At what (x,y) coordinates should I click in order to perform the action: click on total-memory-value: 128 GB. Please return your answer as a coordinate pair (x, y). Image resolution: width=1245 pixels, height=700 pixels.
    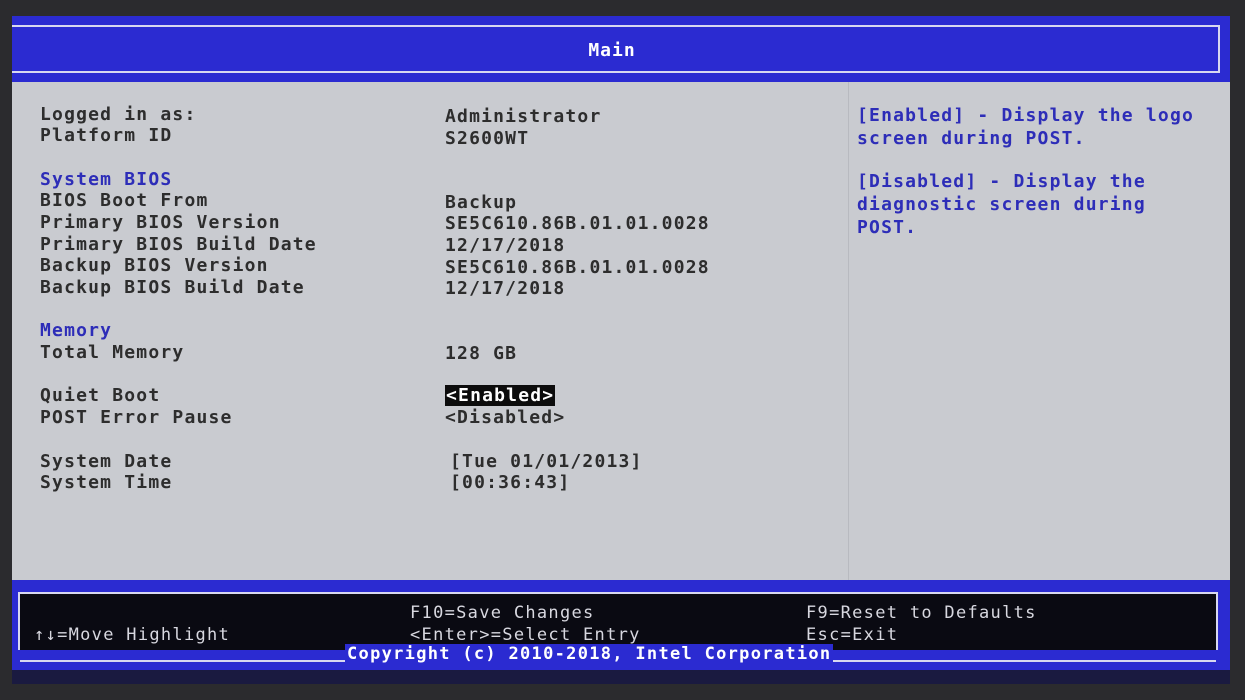
    Looking at the image, I should click on (481, 353).